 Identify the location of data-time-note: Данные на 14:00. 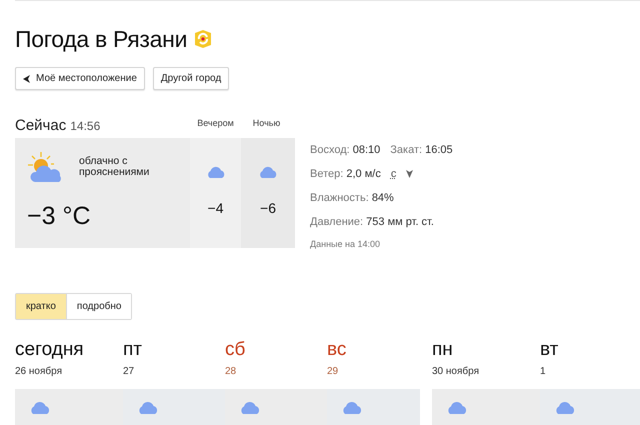
(345, 244).